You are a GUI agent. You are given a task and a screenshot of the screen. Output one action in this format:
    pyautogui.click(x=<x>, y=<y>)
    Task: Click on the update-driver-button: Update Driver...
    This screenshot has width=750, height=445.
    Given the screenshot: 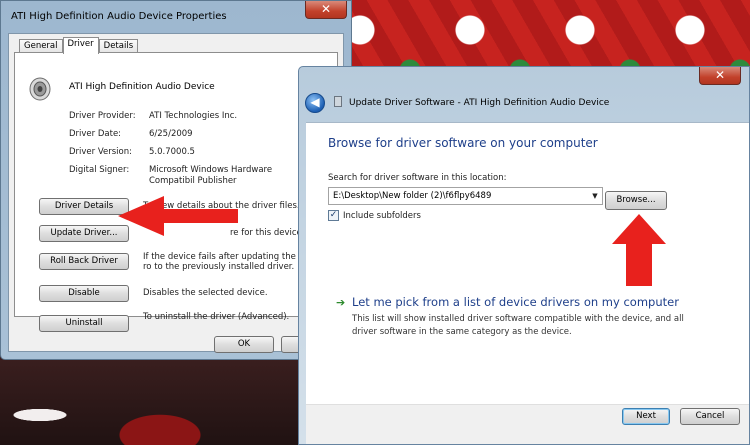 What is the action you would take?
    pyautogui.click(x=84, y=233)
    